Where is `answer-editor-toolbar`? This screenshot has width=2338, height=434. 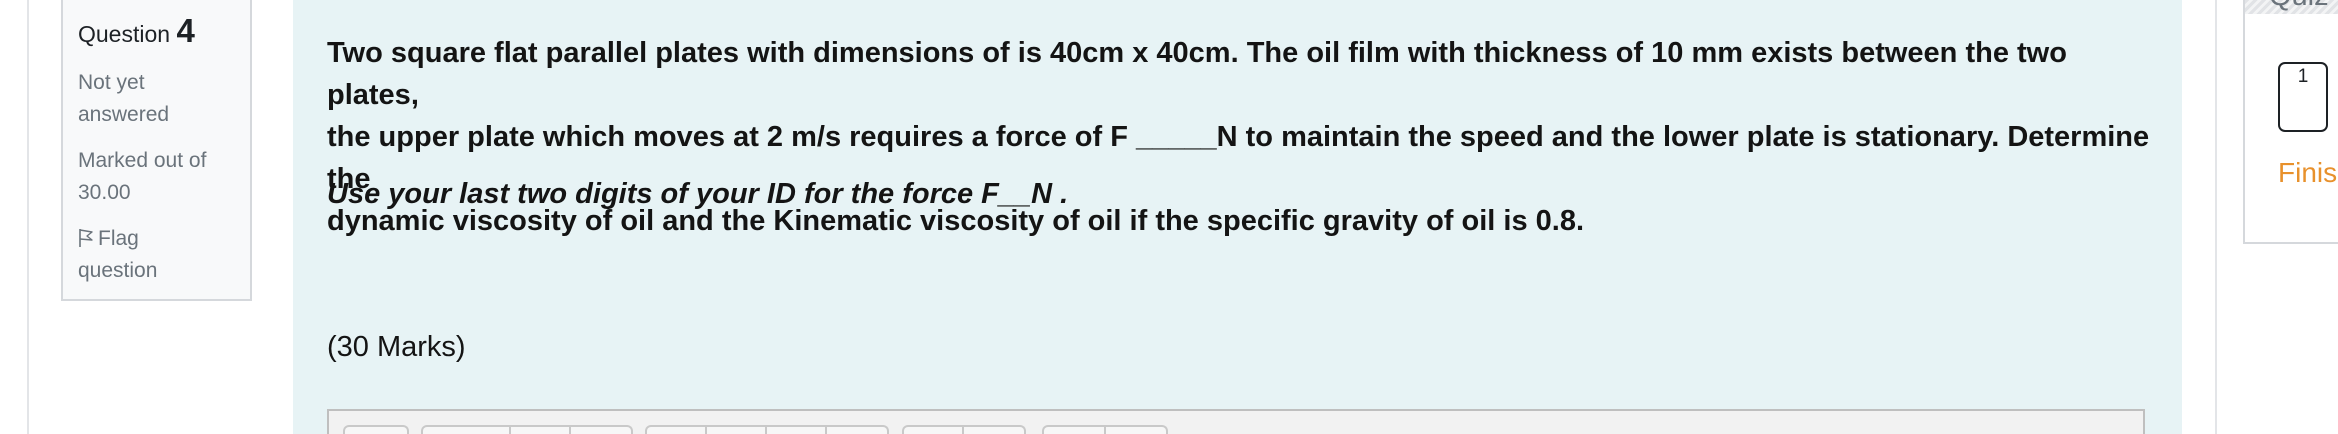 answer-editor-toolbar is located at coordinates (1236, 421).